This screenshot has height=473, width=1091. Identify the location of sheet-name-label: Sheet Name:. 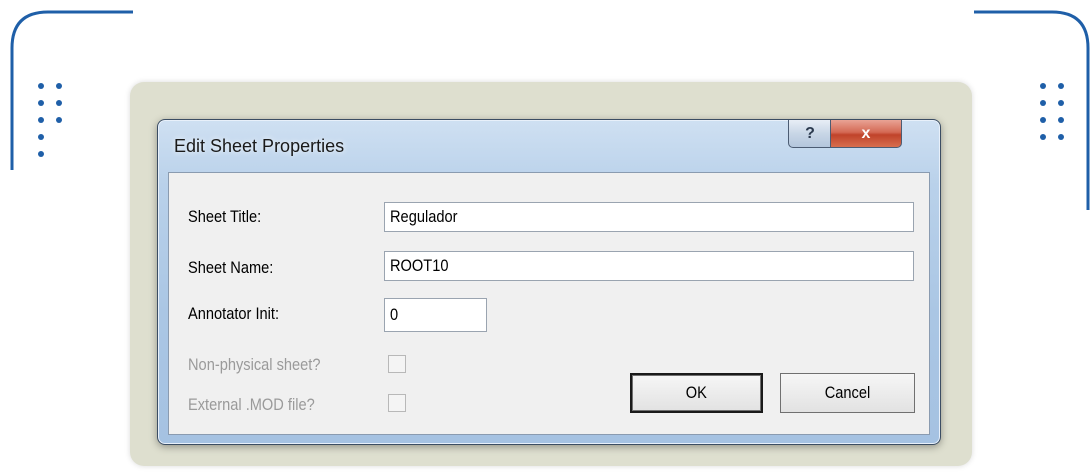
(231, 267).